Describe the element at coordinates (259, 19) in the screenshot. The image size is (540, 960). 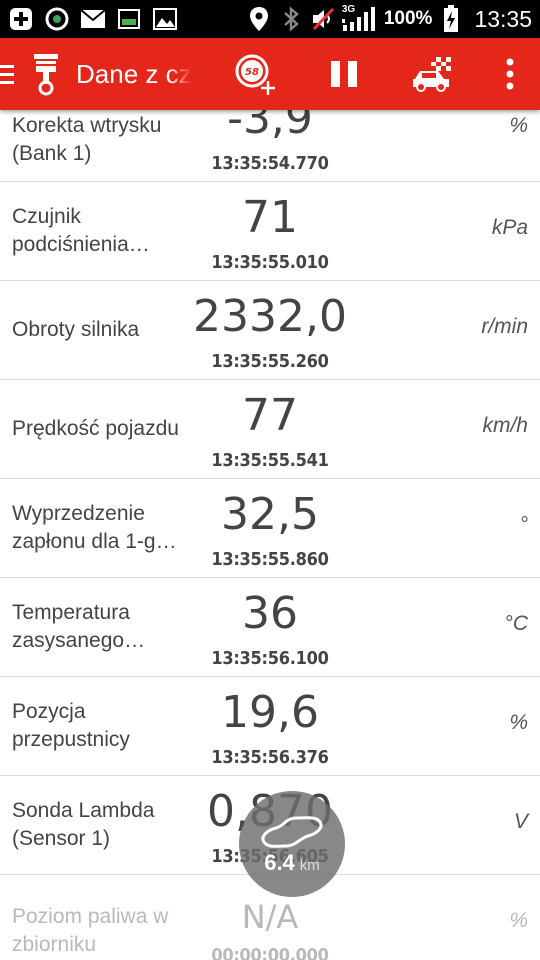
I see `location-icon` at that location.